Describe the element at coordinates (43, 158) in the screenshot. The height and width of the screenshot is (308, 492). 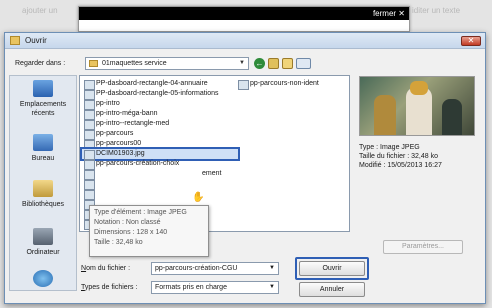
I see `place-desktop-label: Bureau` at that location.